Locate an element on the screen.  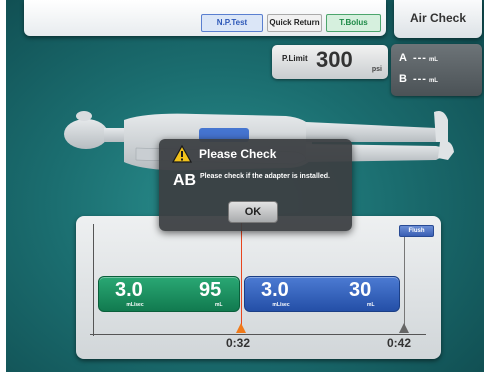
air-check-button: Air Check is located at coordinates (438, 19).